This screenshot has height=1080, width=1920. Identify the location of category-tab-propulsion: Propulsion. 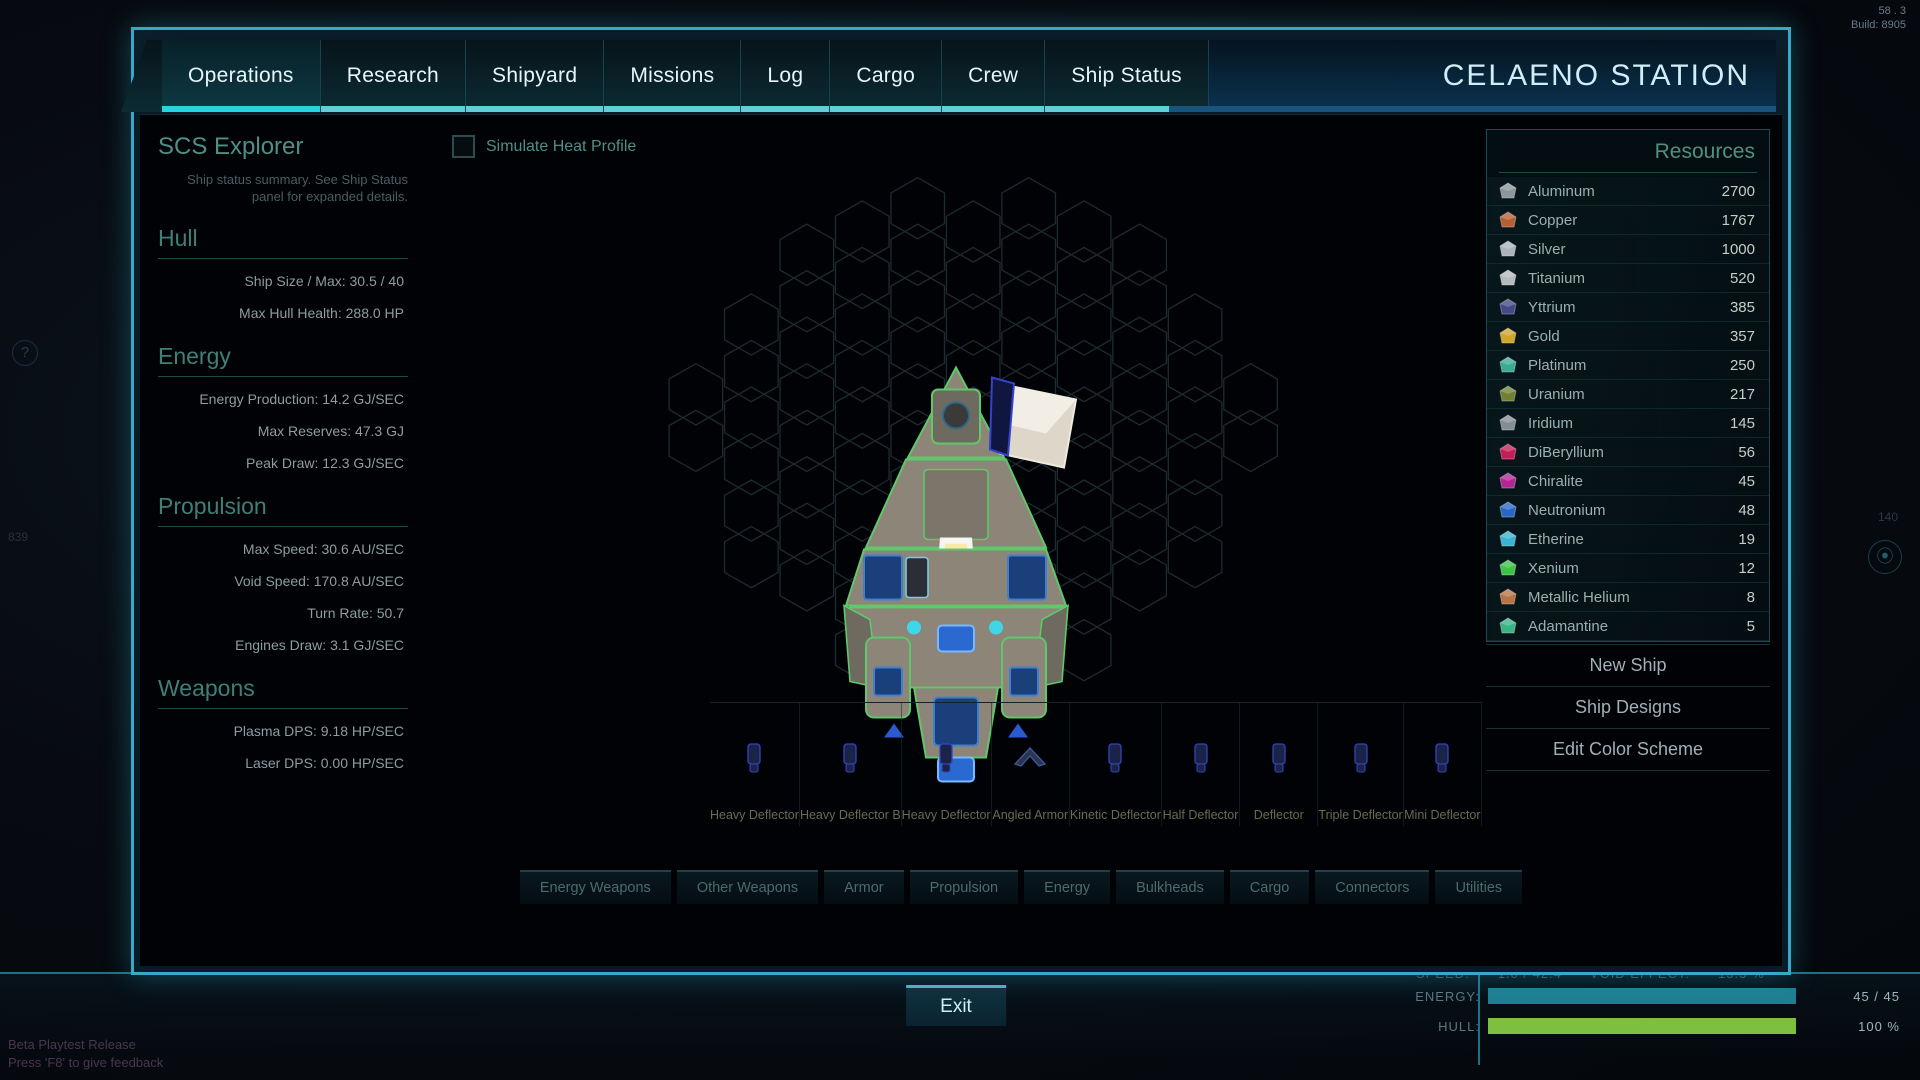
(964, 887).